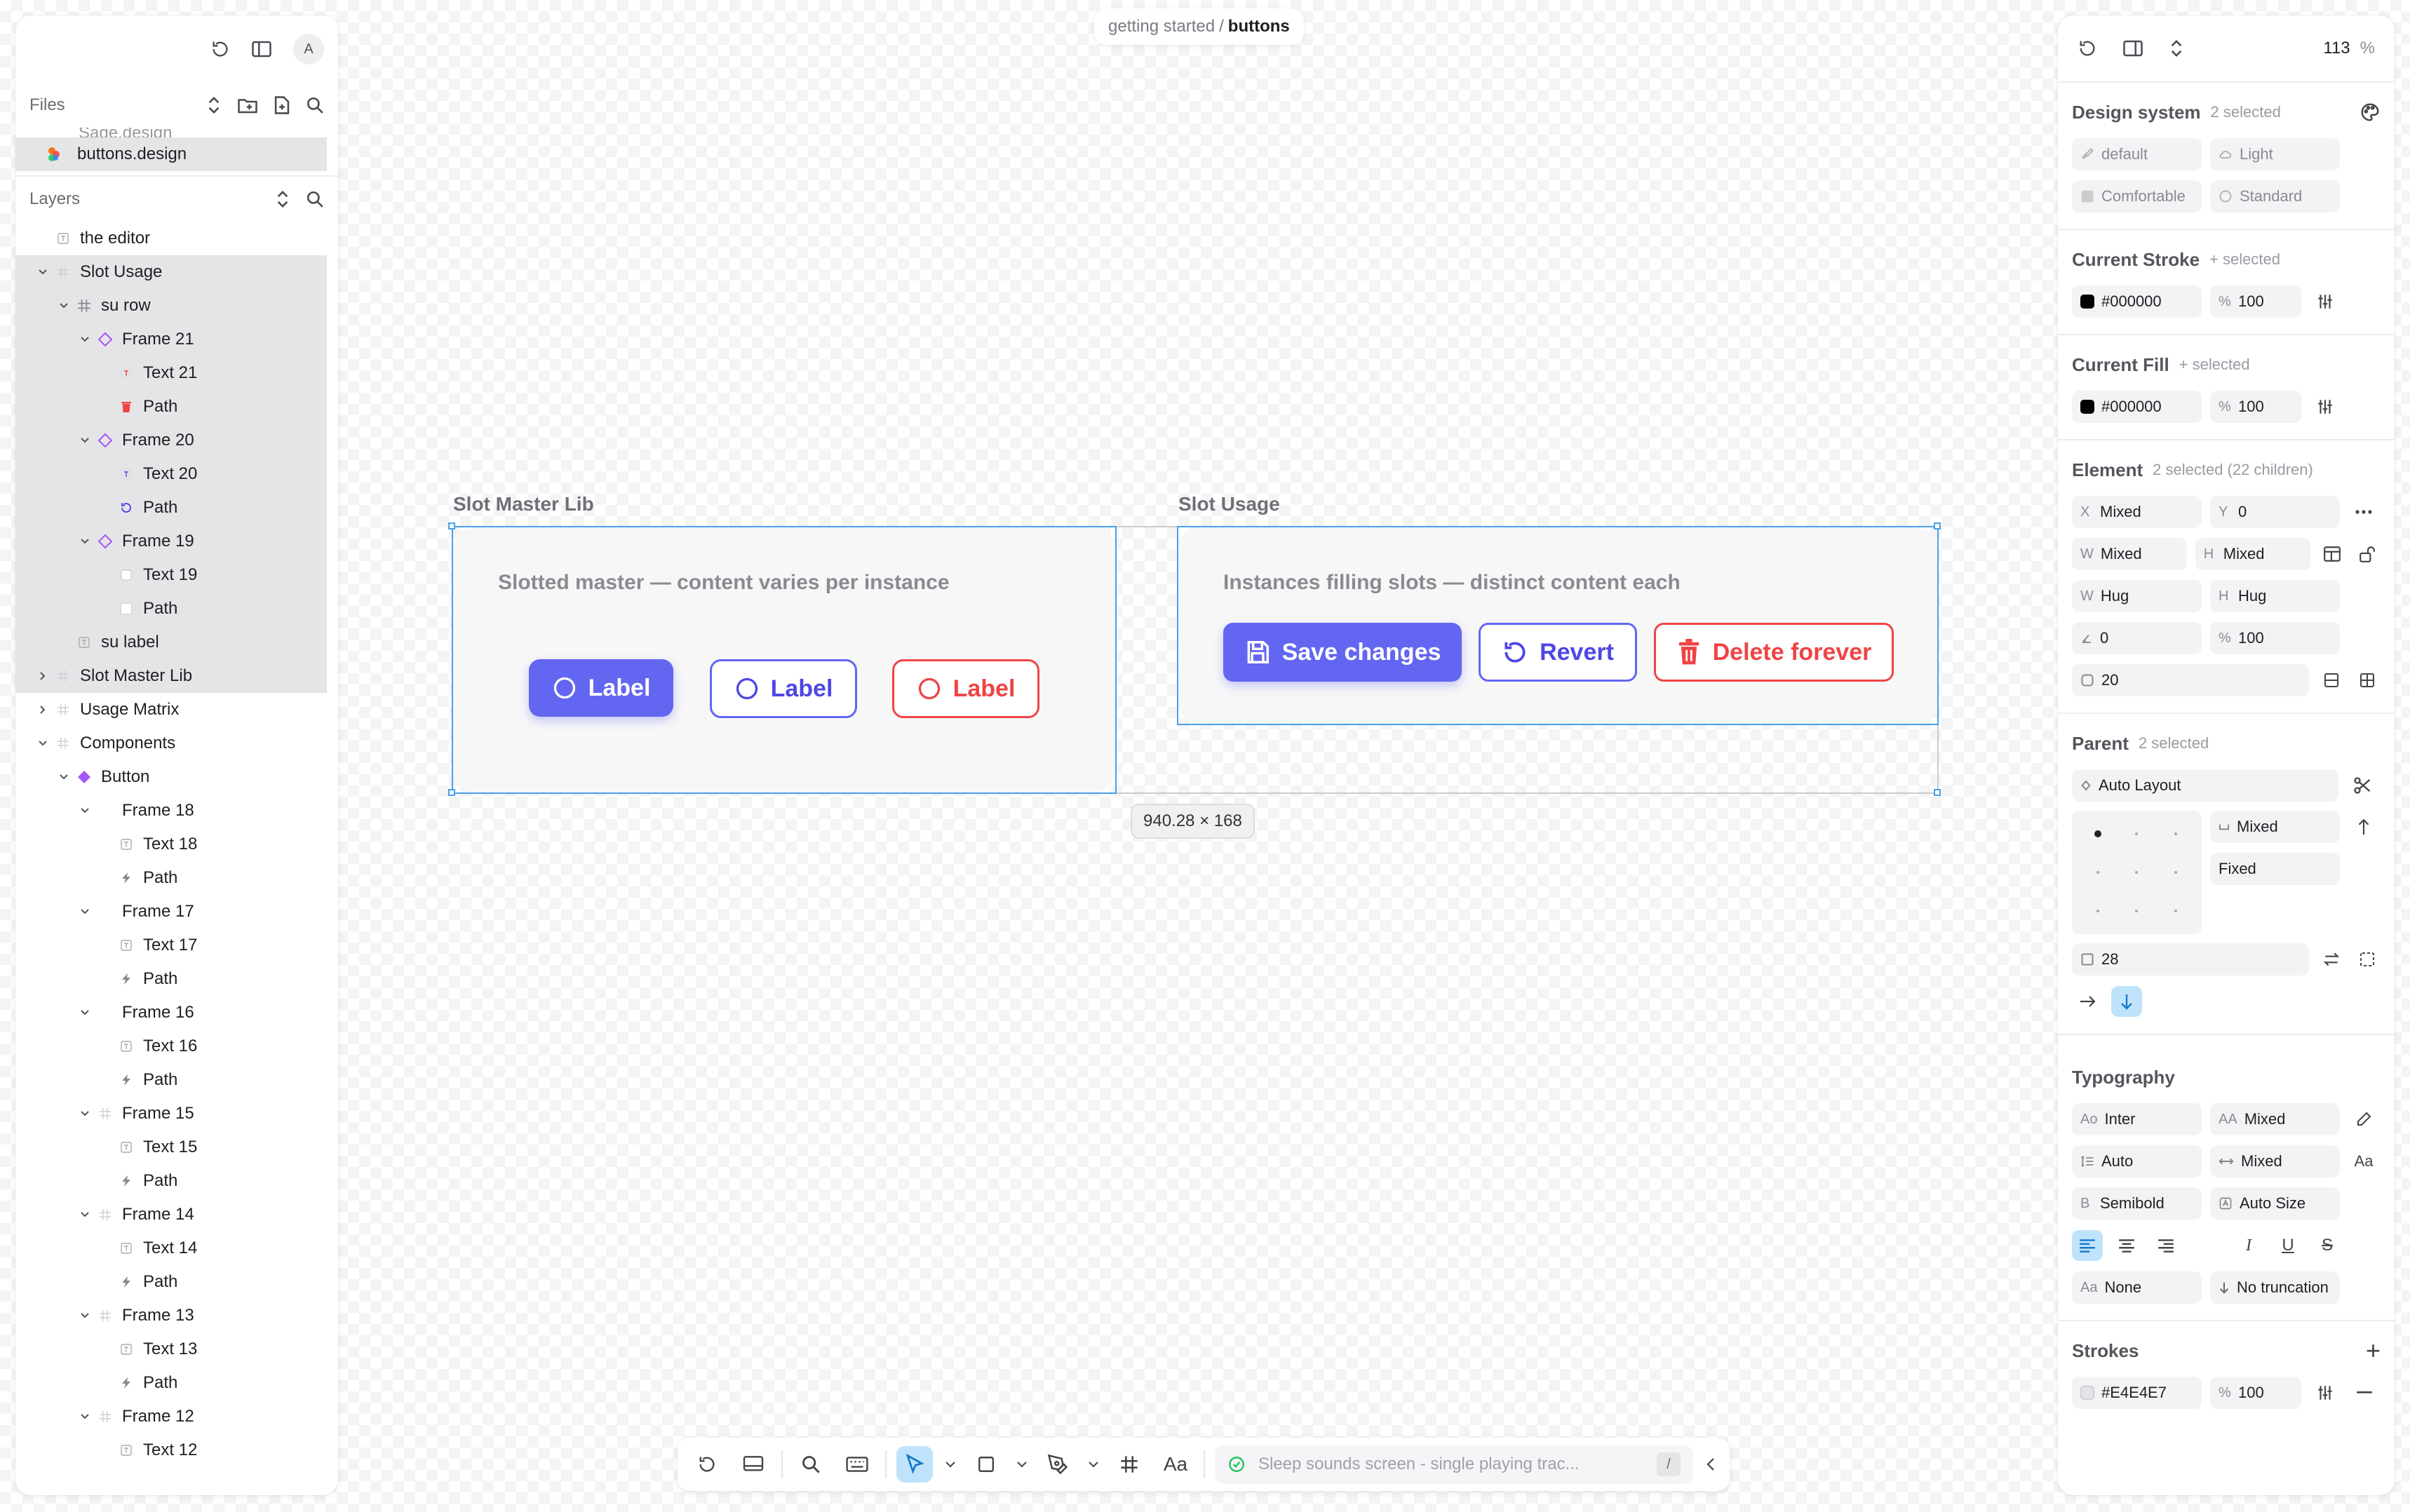 This screenshot has height=1512, width=2410. Describe the element at coordinates (2364, 1392) in the screenshot. I see `remove-stroke-icon` at that location.